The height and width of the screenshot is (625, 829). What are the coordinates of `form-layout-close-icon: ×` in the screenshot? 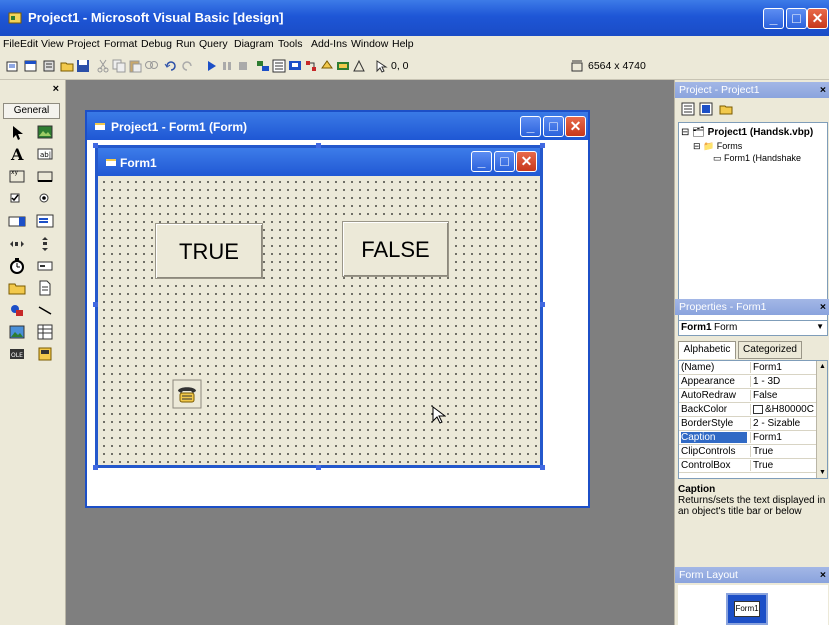 It's located at (823, 575).